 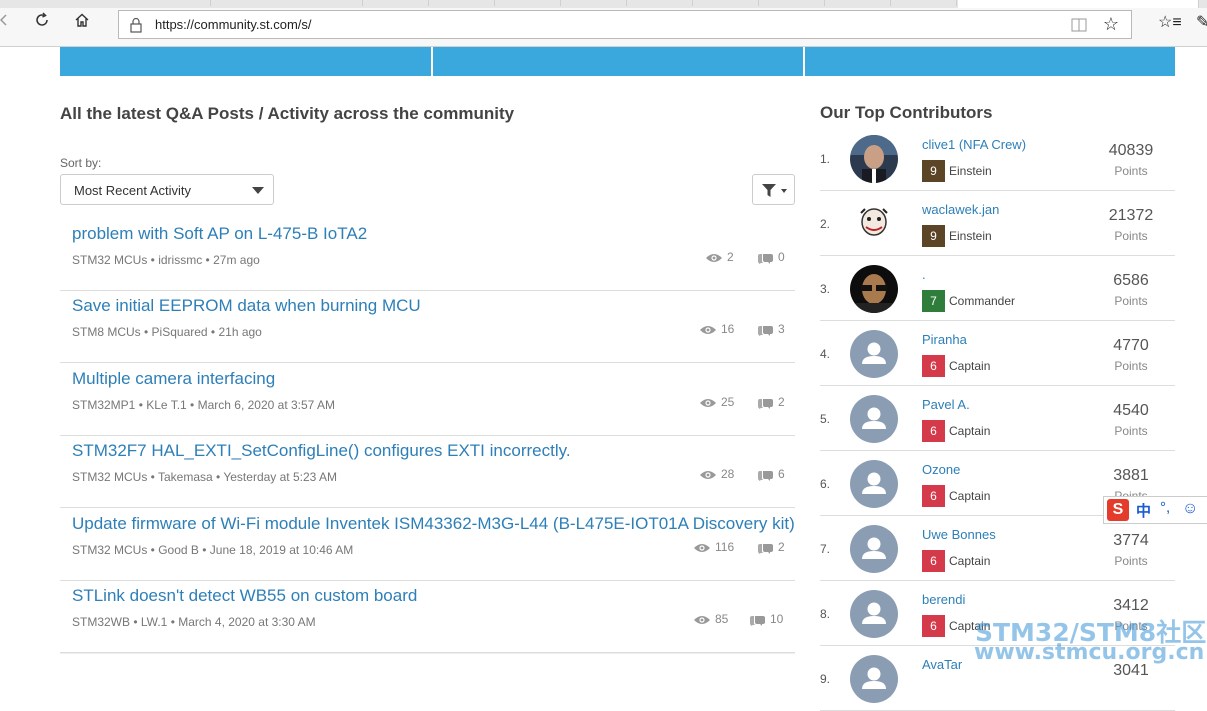 What do you see at coordinates (1155, 510) in the screenshot?
I see `ime-toolbar: S 中 °, ☺` at bounding box center [1155, 510].